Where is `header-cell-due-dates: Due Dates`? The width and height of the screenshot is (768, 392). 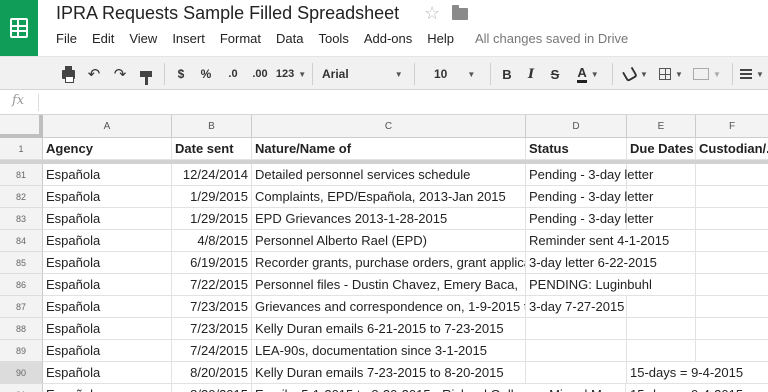 header-cell-due-dates: Due Dates is located at coordinates (661, 149).